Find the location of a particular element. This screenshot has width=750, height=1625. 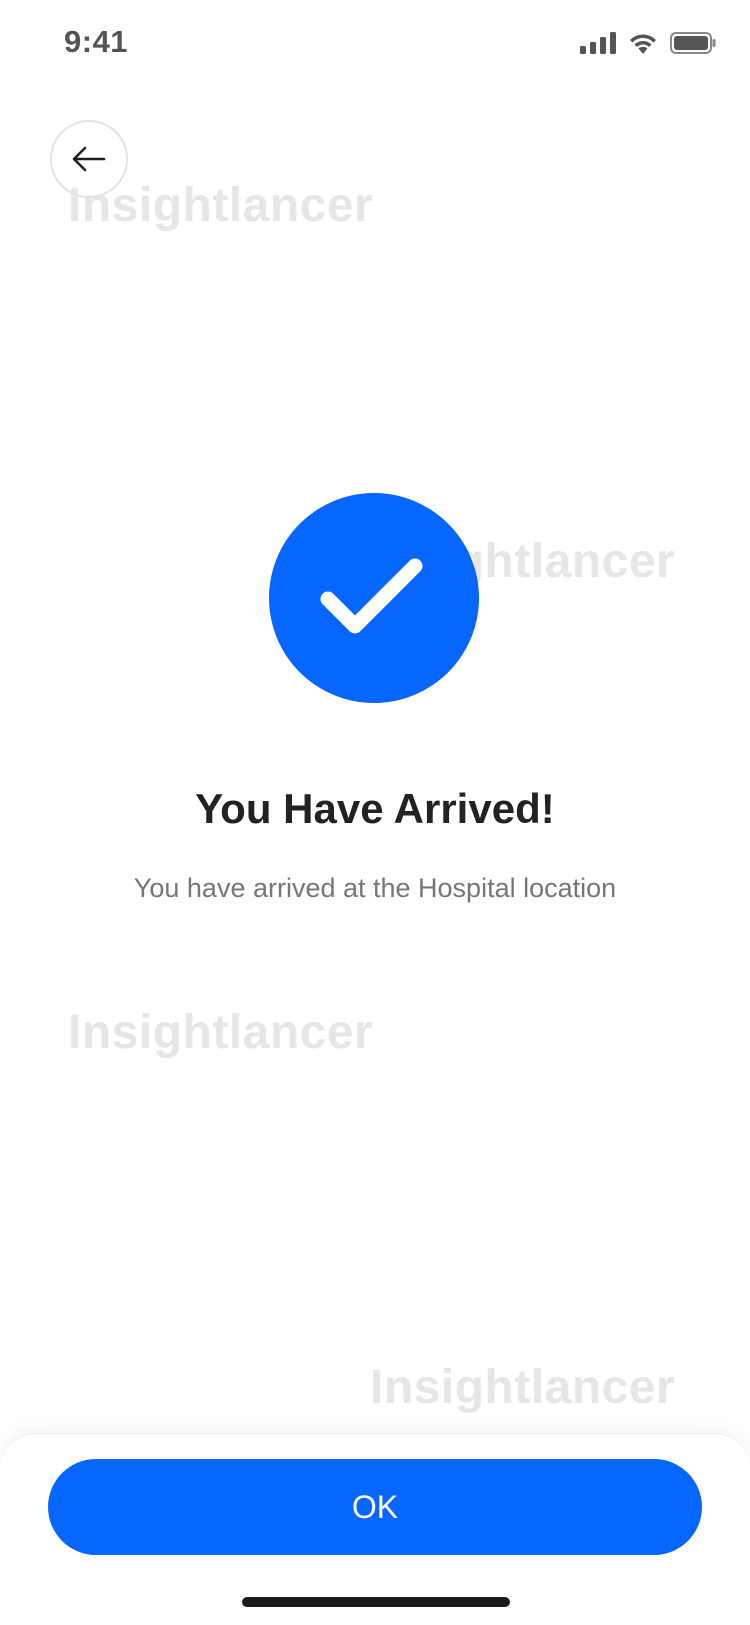

arrow-left-icon is located at coordinates (89, 159).